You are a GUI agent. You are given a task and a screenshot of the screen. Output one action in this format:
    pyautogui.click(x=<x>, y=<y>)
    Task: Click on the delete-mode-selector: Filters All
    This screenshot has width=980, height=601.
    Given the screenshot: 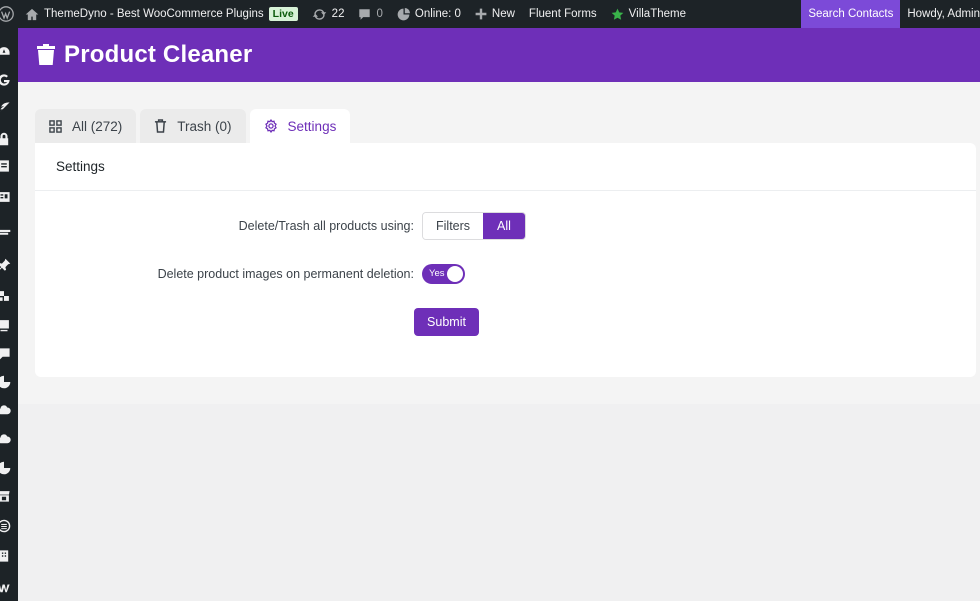 What is the action you would take?
    pyautogui.click(x=474, y=226)
    